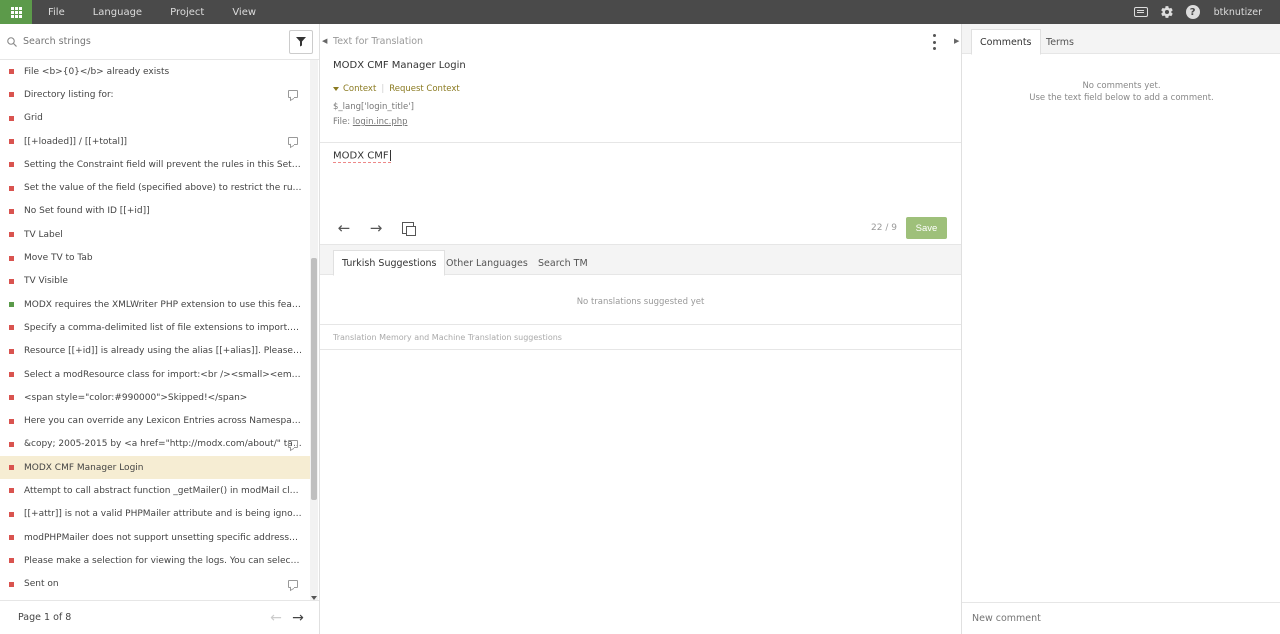 This screenshot has width=1280, height=634. What do you see at coordinates (344, 228) in the screenshot?
I see `prev-string-arrow-icon: ←` at bounding box center [344, 228].